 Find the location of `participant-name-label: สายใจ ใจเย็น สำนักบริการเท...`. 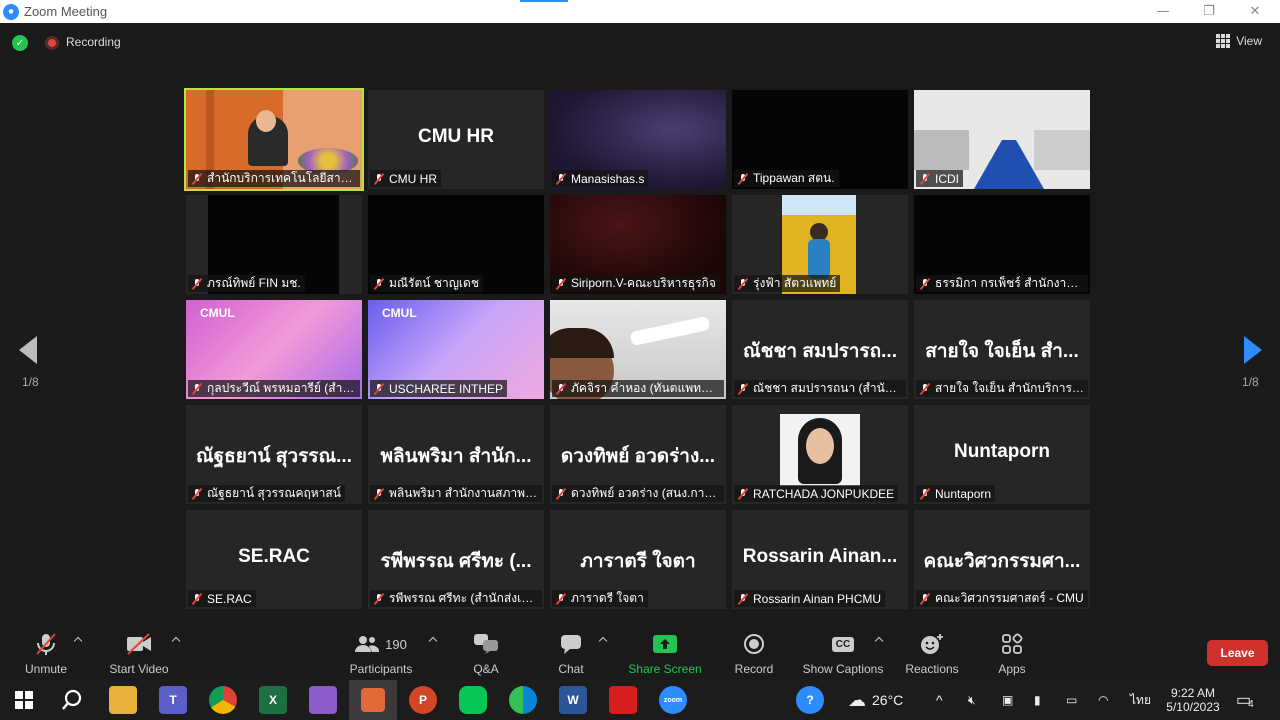

participant-name-label: สายใจ ใจเย็น สำนักบริการเท... is located at coordinates (1002, 388).